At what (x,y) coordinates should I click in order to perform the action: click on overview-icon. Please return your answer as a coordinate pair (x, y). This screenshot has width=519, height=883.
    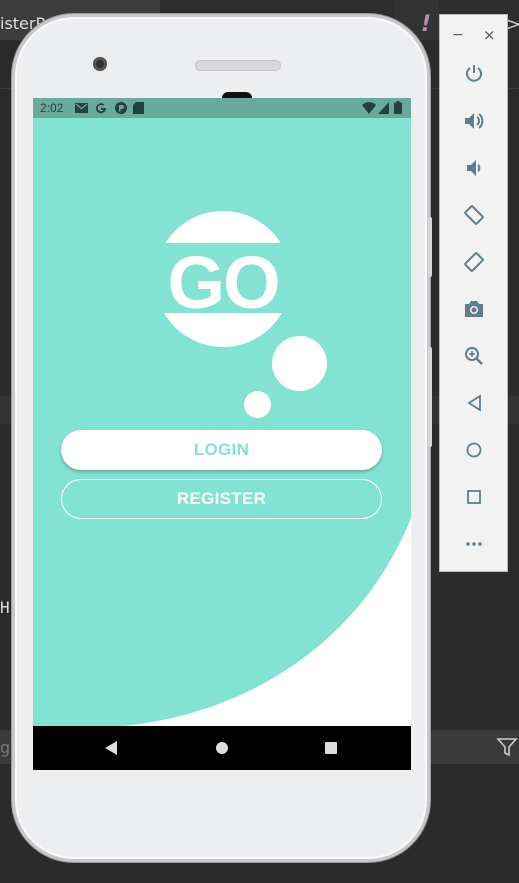
    Looking at the image, I should click on (474, 497).